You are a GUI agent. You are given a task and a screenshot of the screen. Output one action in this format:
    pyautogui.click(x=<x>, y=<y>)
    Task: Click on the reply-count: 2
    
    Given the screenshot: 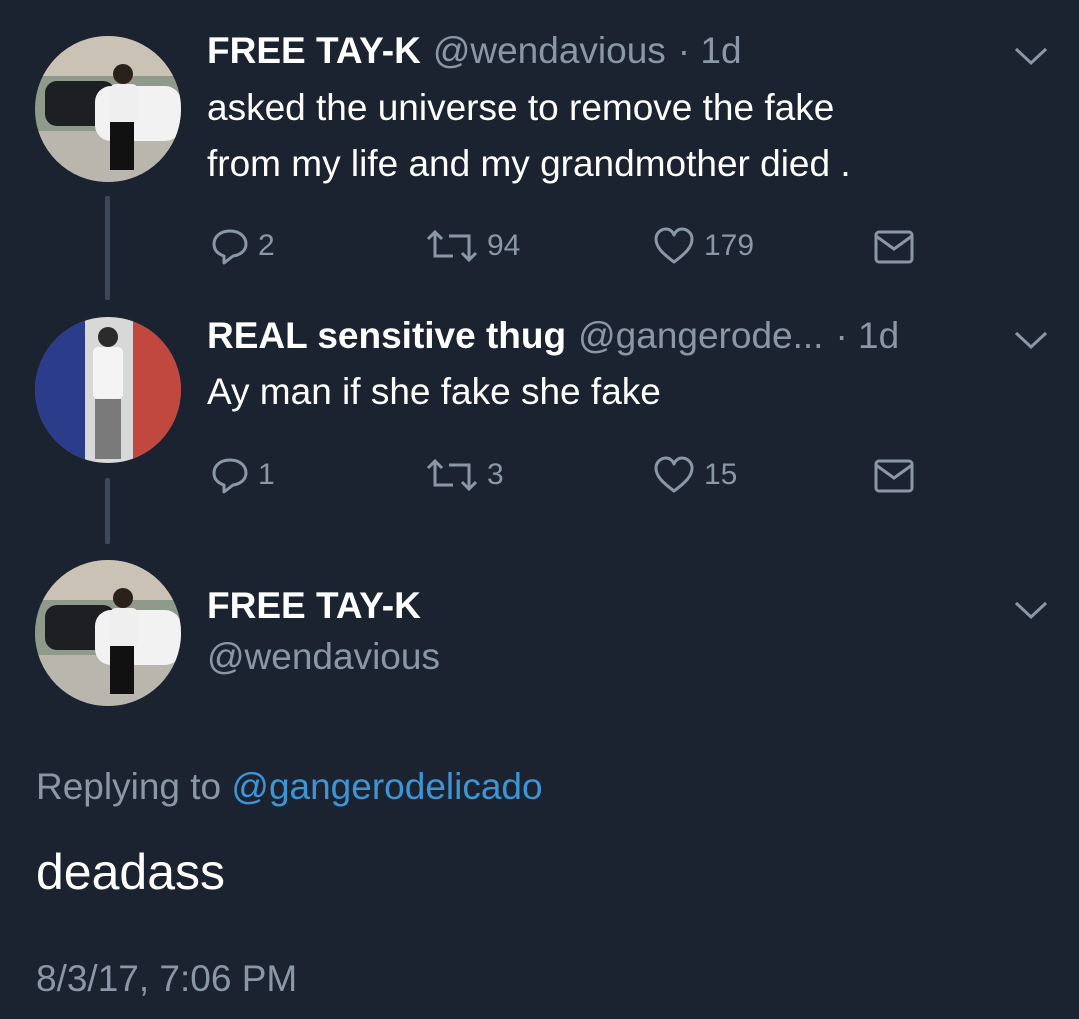 What is the action you would take?
    pyautogui.click(x=266, y=245)
    